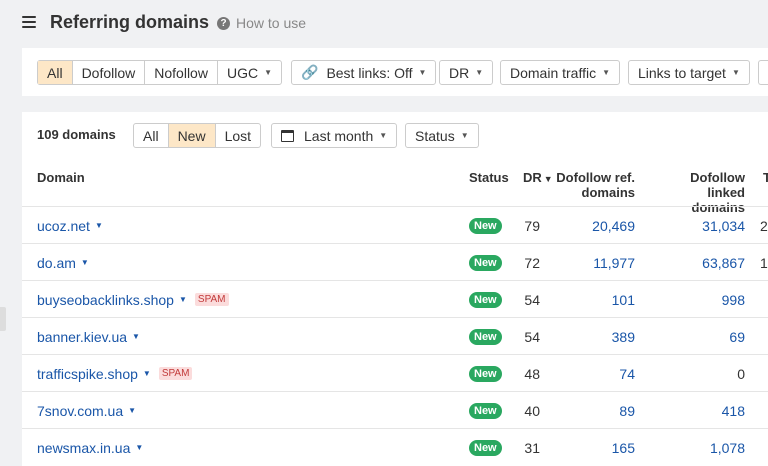 The height and width of the screenshot is (466, 768). Describe the element at coordinates (698, 262) in the screenshot. I see `dofollow-linked-domains-value: 63,867` at that location.